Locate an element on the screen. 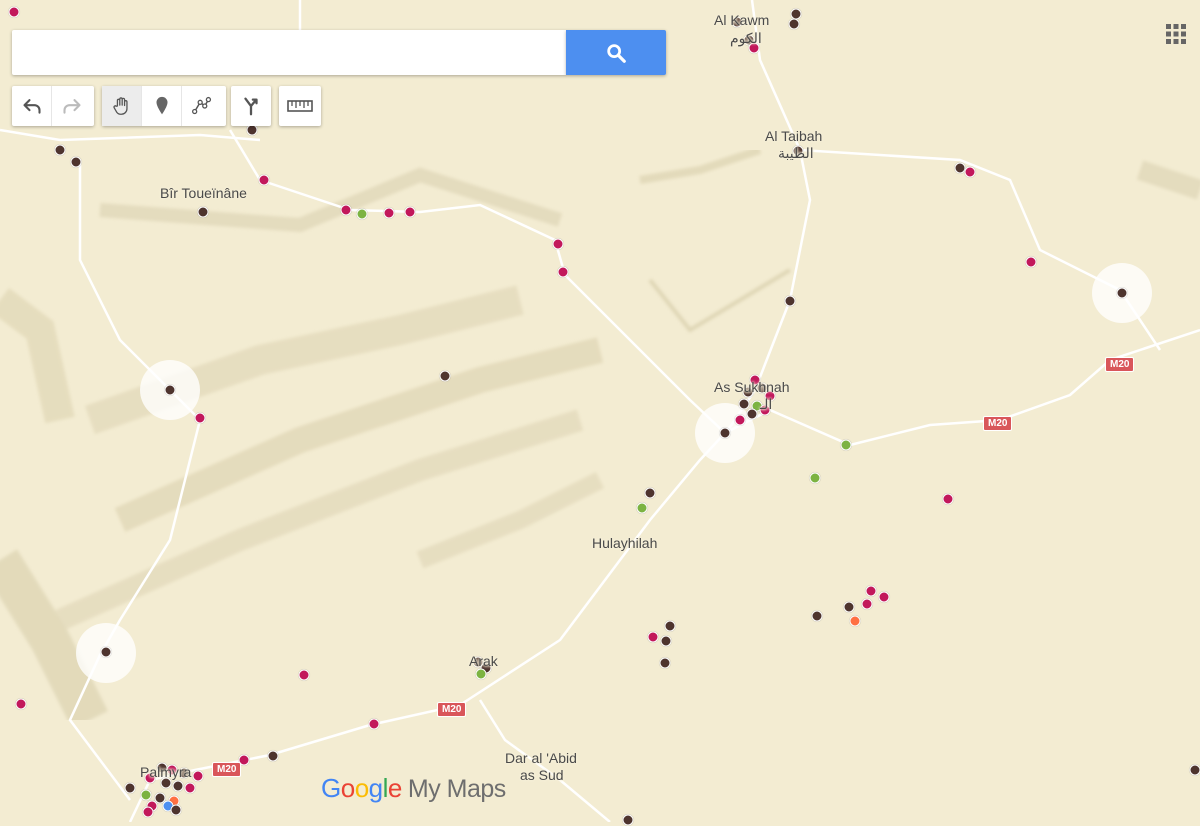  place-label: Al Kawm is located at coordinates (741, 20).